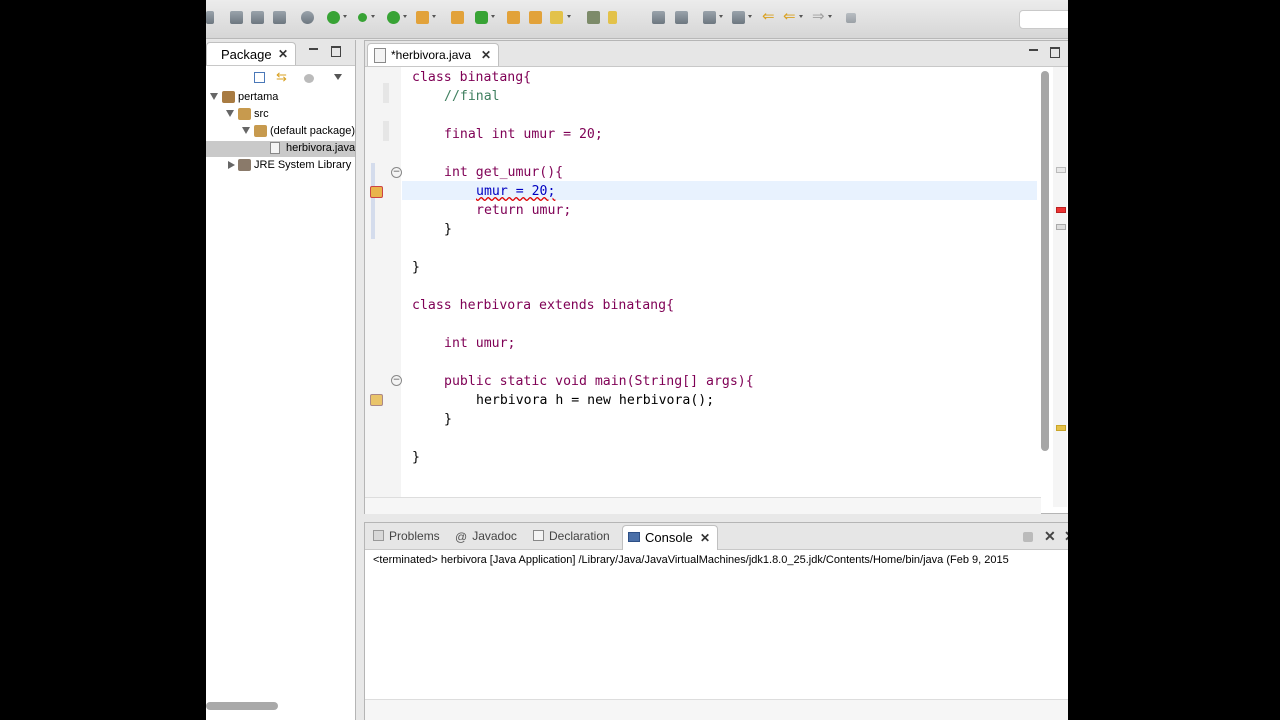 The image size is (1280, 720). I want to click on highlight-icon, so click(612, 17).